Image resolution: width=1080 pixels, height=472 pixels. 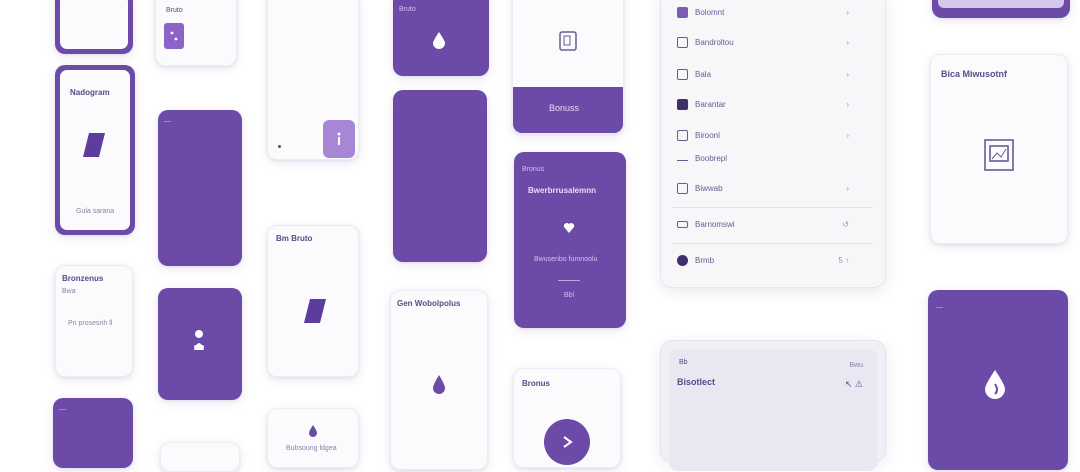 I want to click on doc-icon, so click(x=682, y=42).